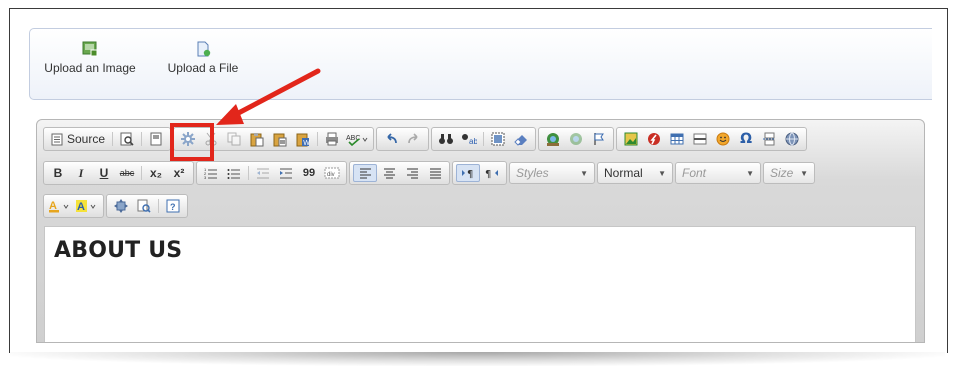 This screenshot has width=955, height=378. Describe the element at coordinates (477, 359) in the screenshot. I see `bottom-shadow` at that location.